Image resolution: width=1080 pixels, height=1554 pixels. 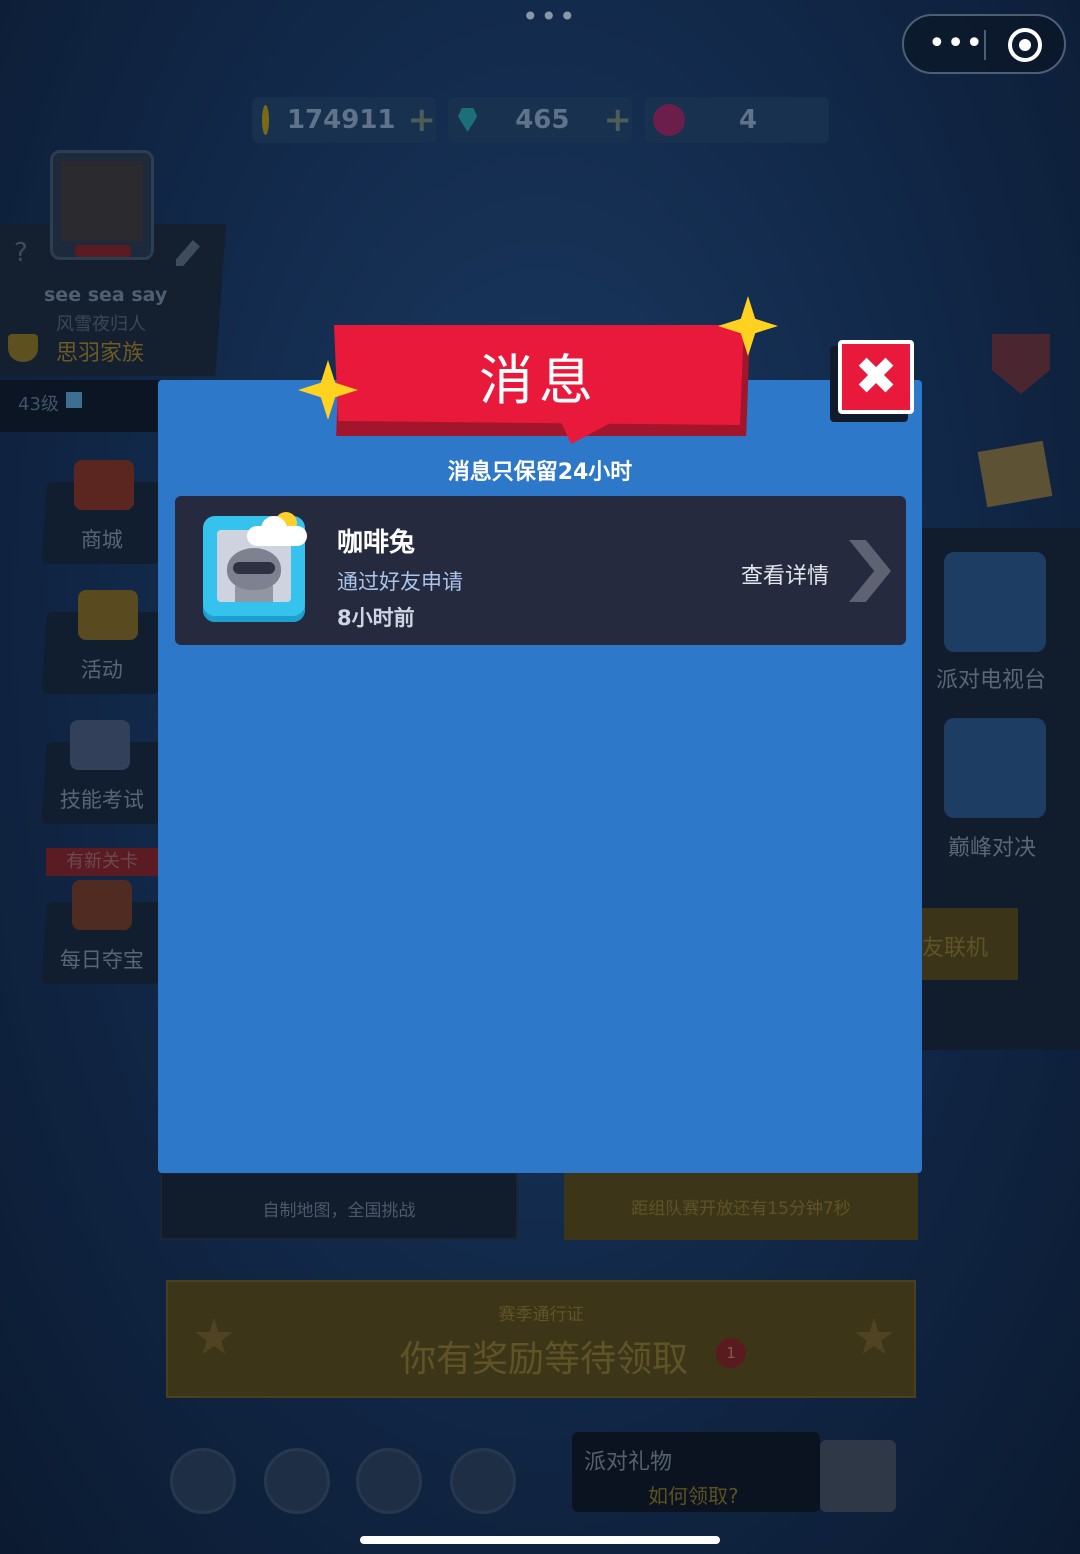 What do you see at coordinates (741, 1209) in the screenshot?
I see `team-match-desc: 距组队赛开放还有15分钟7秒` at bounding box center [741, 1209].